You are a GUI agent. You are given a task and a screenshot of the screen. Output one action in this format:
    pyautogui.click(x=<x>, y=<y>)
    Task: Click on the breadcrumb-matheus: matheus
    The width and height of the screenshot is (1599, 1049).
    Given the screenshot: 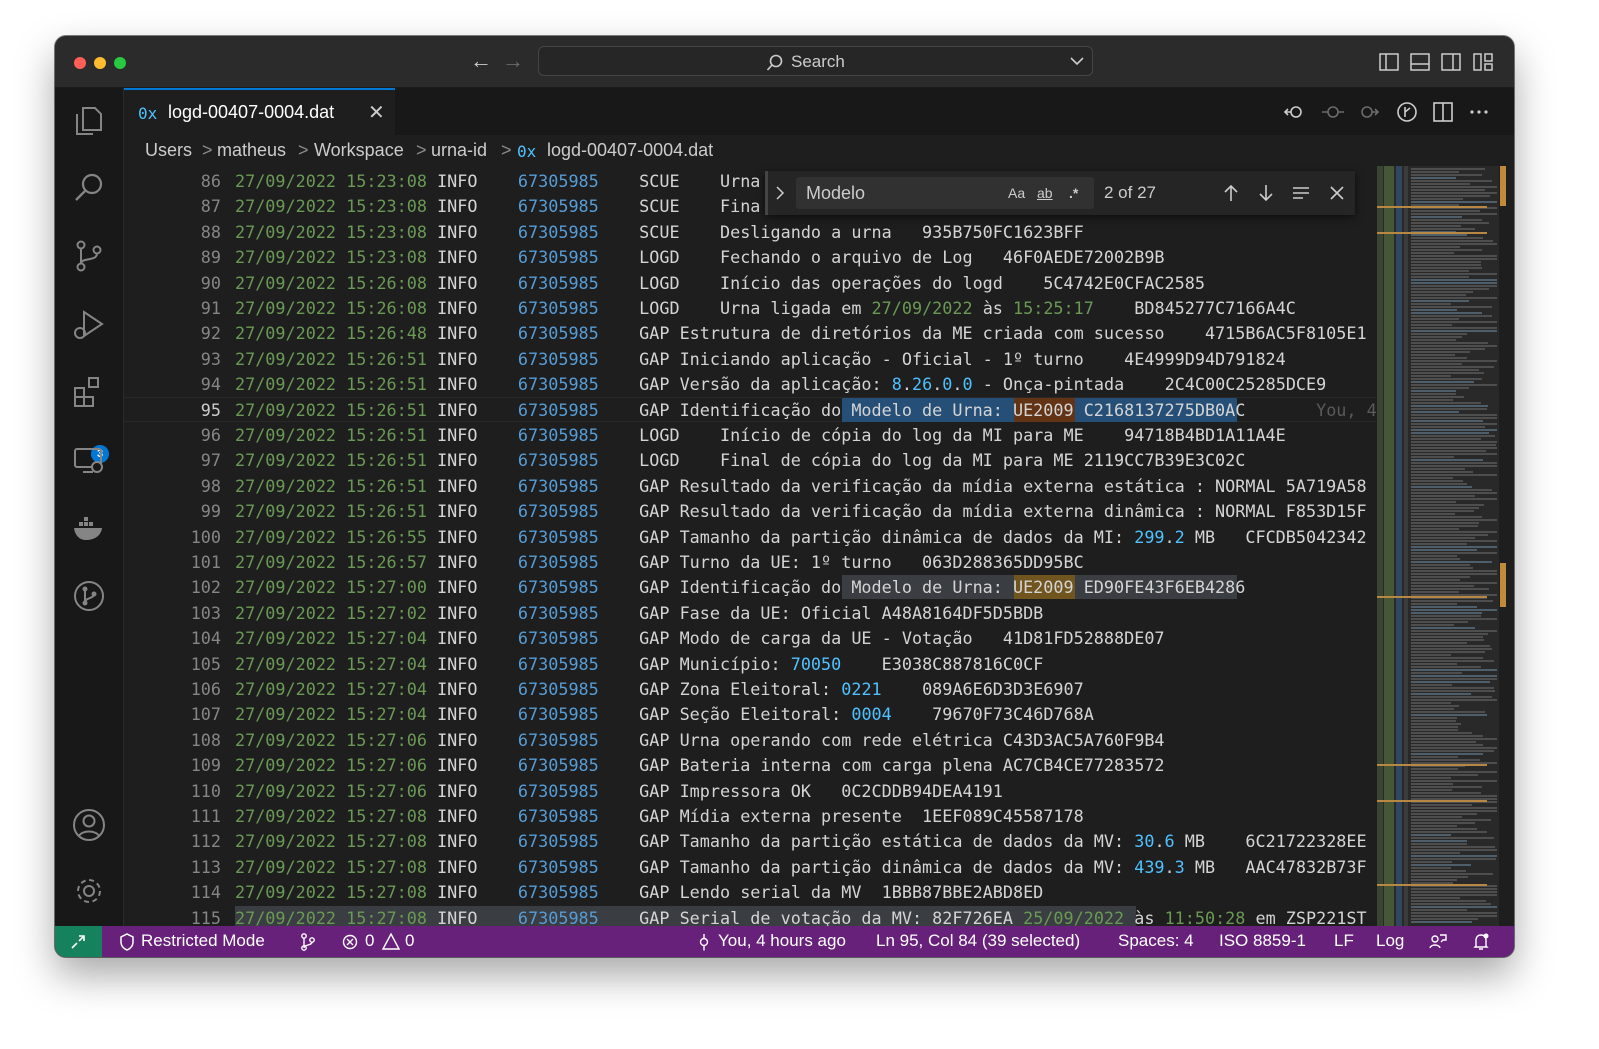 What is the action you would take?
    pyautogui.click(x=251, y=150)
    